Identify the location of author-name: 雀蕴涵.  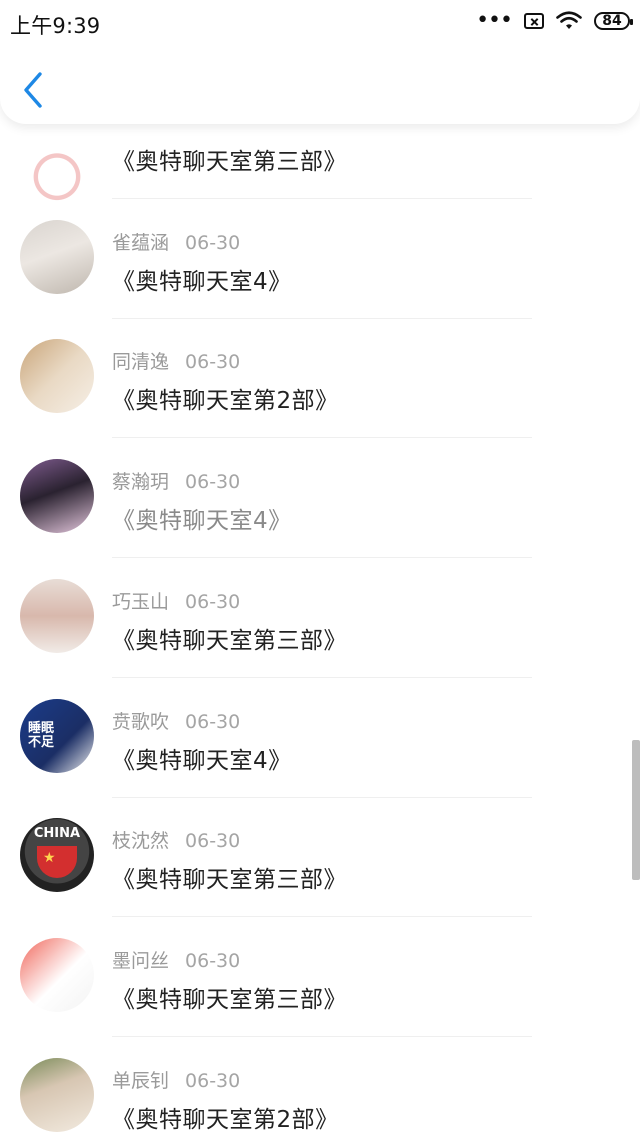
(141, 243).